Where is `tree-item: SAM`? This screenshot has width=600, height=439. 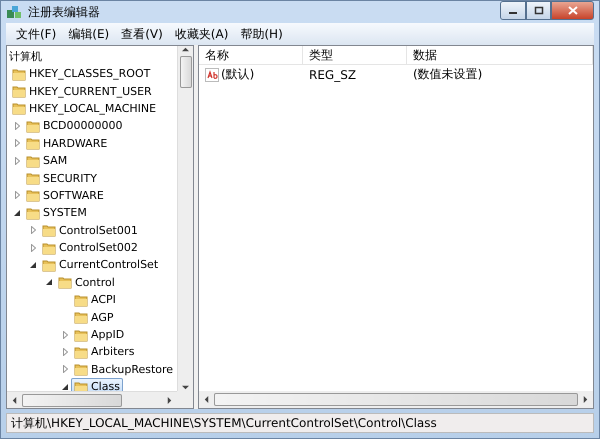 tree-item: SAM is located at coordinates (46, 161).